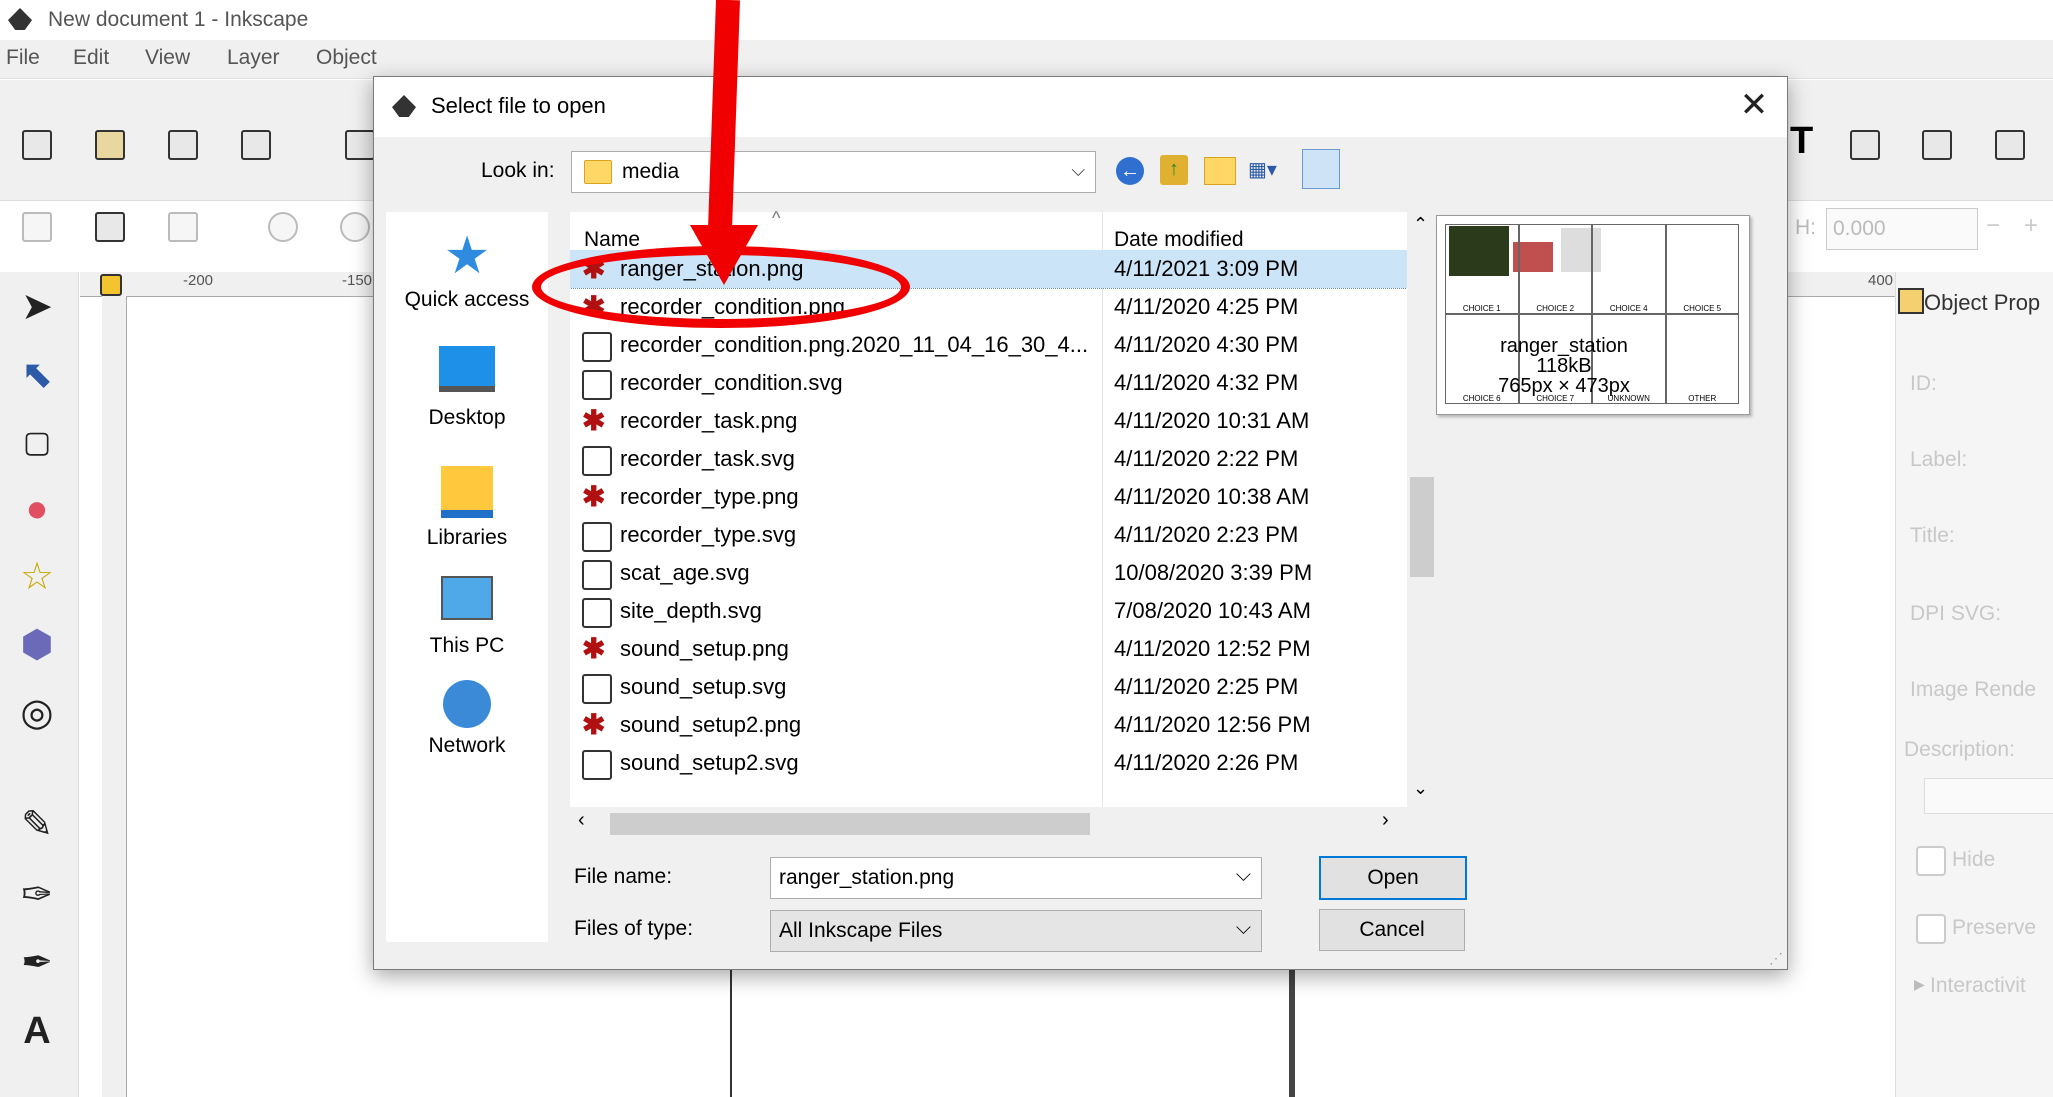 The height and width of the screenshot is (1097, 2053). Describe the element at coordinates (1988, 796) in the screenshot. I see `description-field` at that location.